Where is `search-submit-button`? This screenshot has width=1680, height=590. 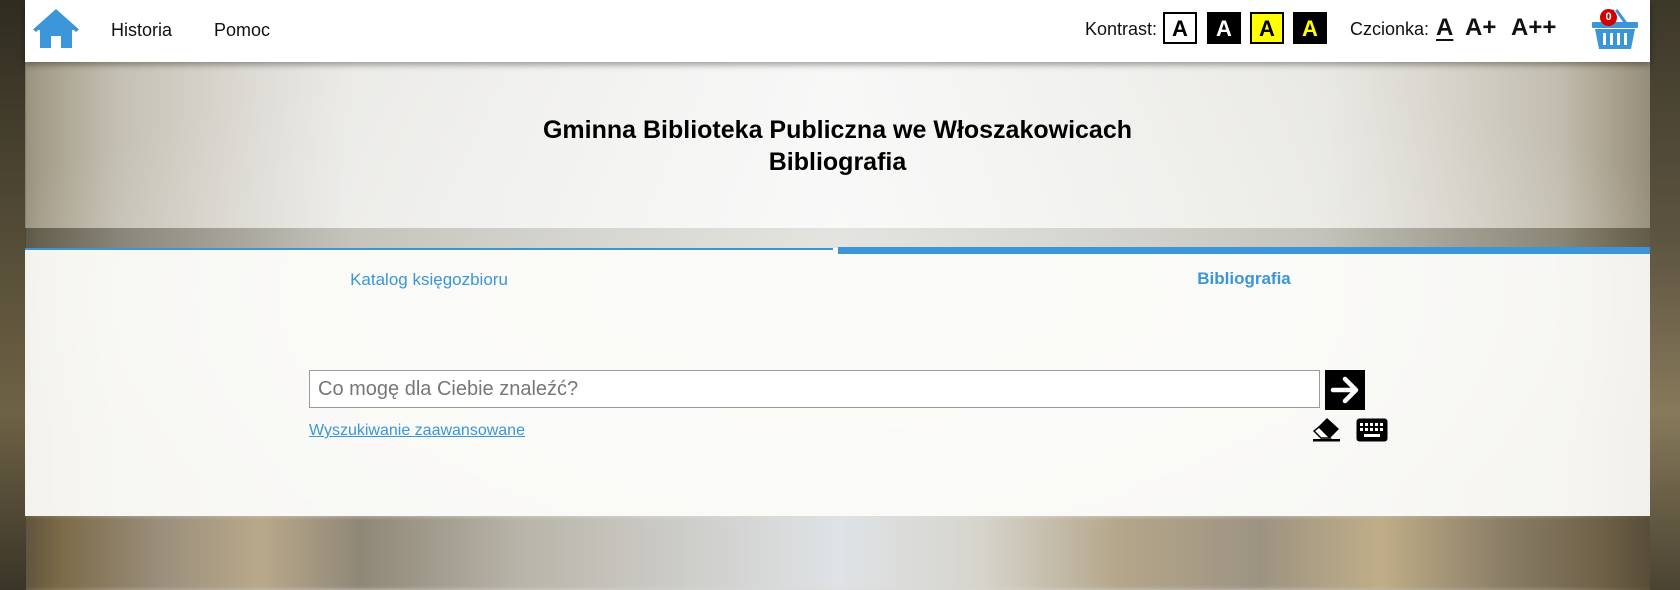 search-submit-button is located at coordinates (1345, 390).